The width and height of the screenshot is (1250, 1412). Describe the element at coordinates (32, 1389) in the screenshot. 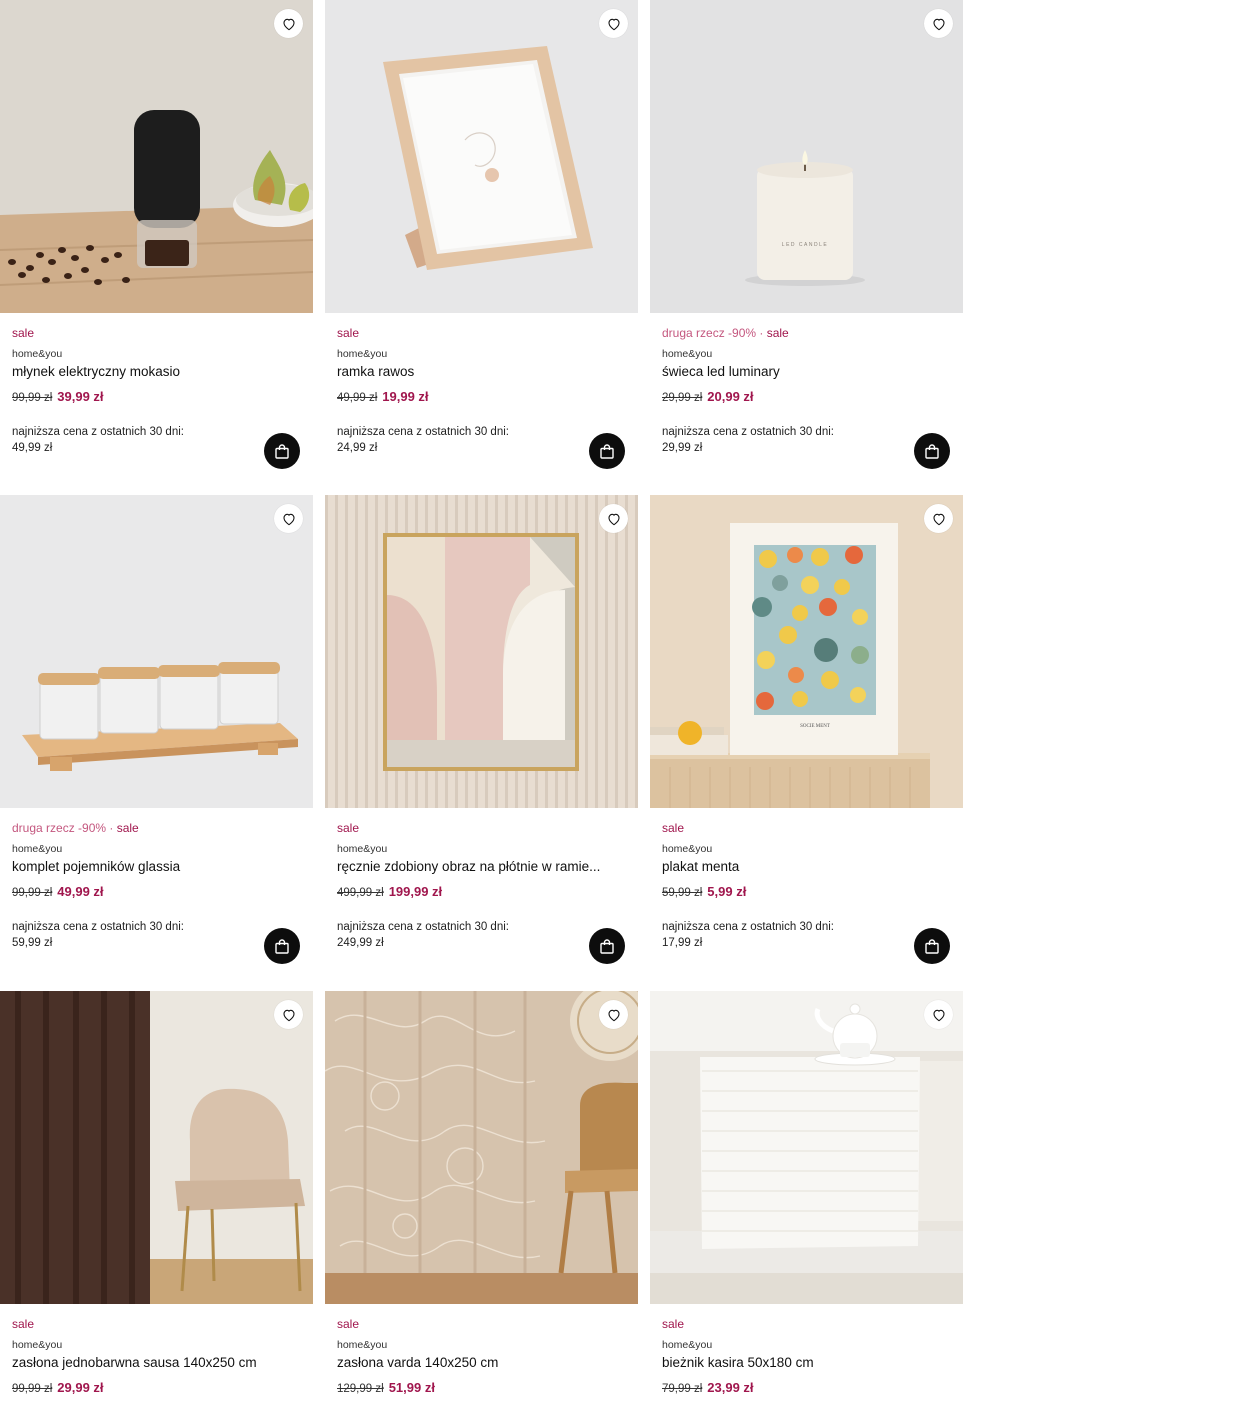

I see `old-price: 99,99 zł` at that location.